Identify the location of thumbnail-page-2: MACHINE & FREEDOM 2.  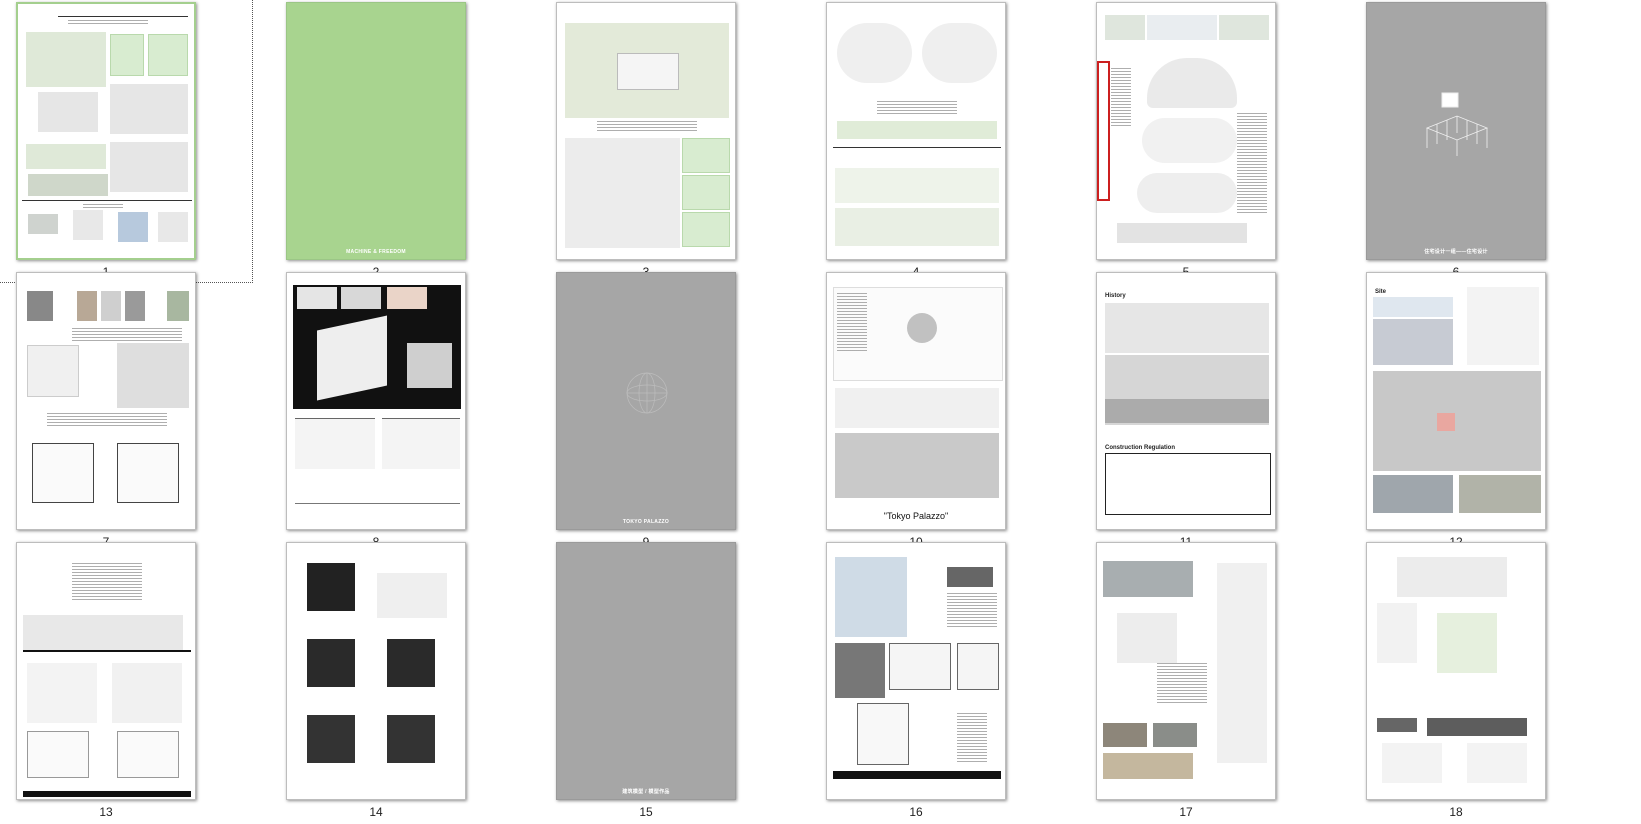
(413, 143).